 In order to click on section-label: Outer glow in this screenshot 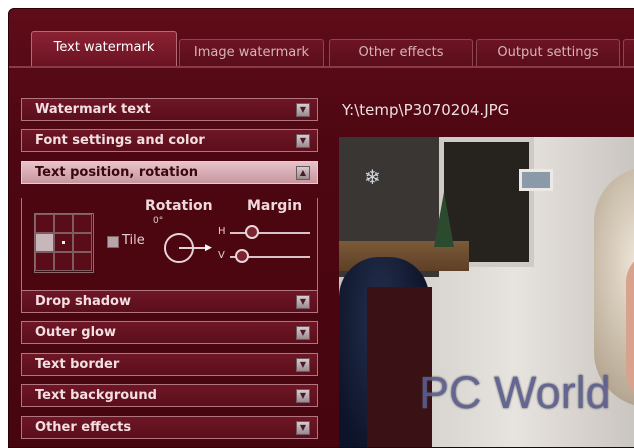, I will do `click(75, 332)`.